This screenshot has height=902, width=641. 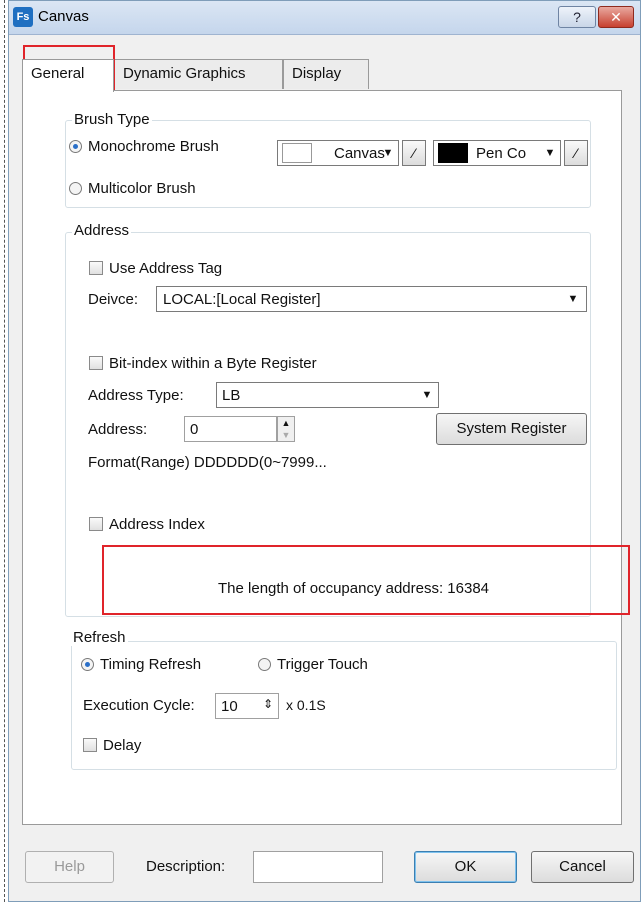 I want to click on canvas-color-label: Canvas, so click(x=359, y=153).